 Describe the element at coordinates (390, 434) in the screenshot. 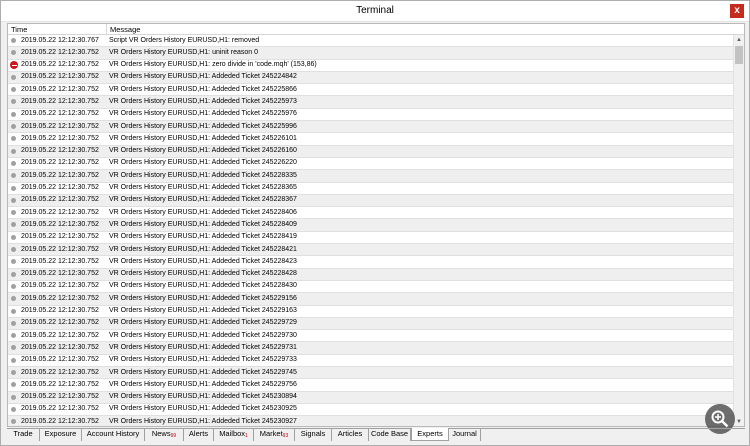

I see `tab-code-base: Code Base` at that location.